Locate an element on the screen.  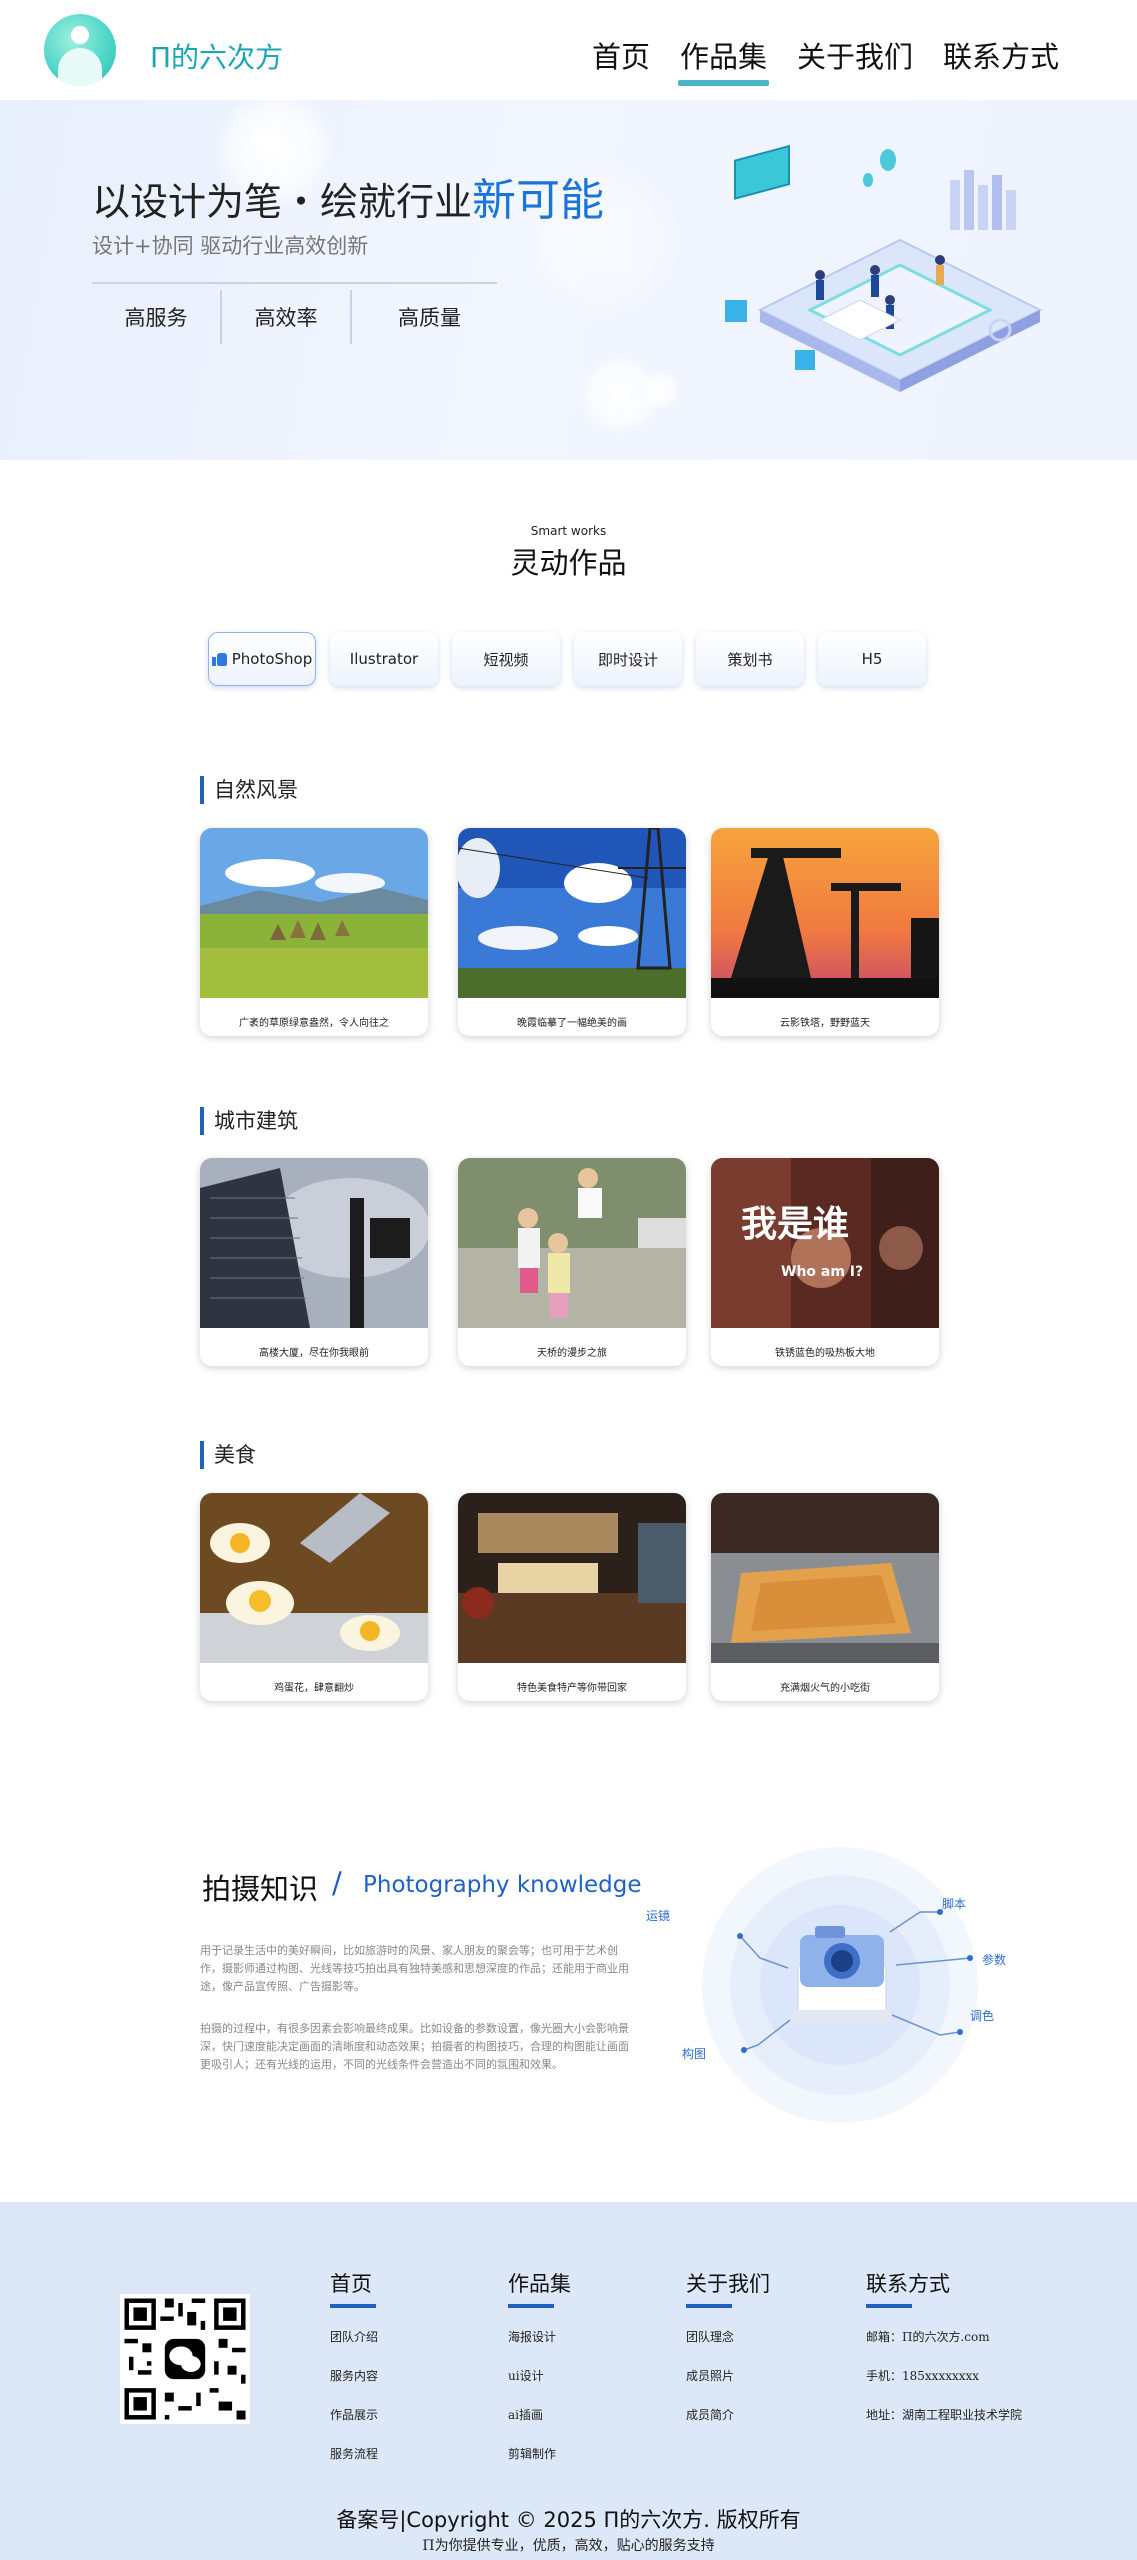
svg-text: Who am I? is located at coordinates (822, 1272).